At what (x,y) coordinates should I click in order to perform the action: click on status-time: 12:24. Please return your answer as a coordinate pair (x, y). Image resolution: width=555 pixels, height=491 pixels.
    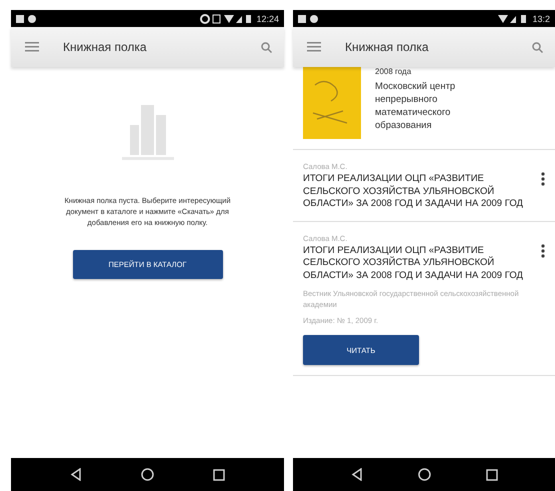
    Looking at the image, I should click on (267, 19).